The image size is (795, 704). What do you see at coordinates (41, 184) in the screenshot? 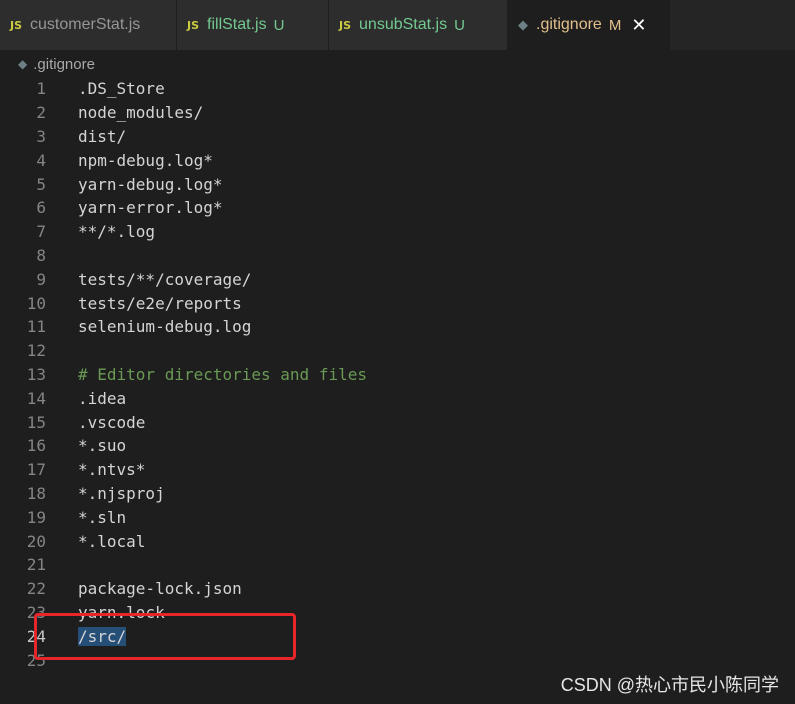
I see `line-number: 5` at bounding box center [41, 184].